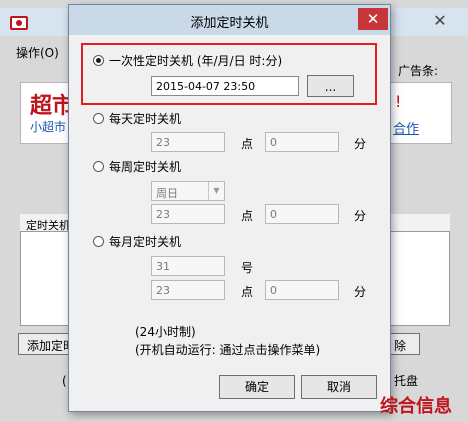 This screenshot has width=468, height=422. What do you see at coordinates (98, 241) in the screenshot?
I see `radio-monthly` at bounding box center [98, 241].